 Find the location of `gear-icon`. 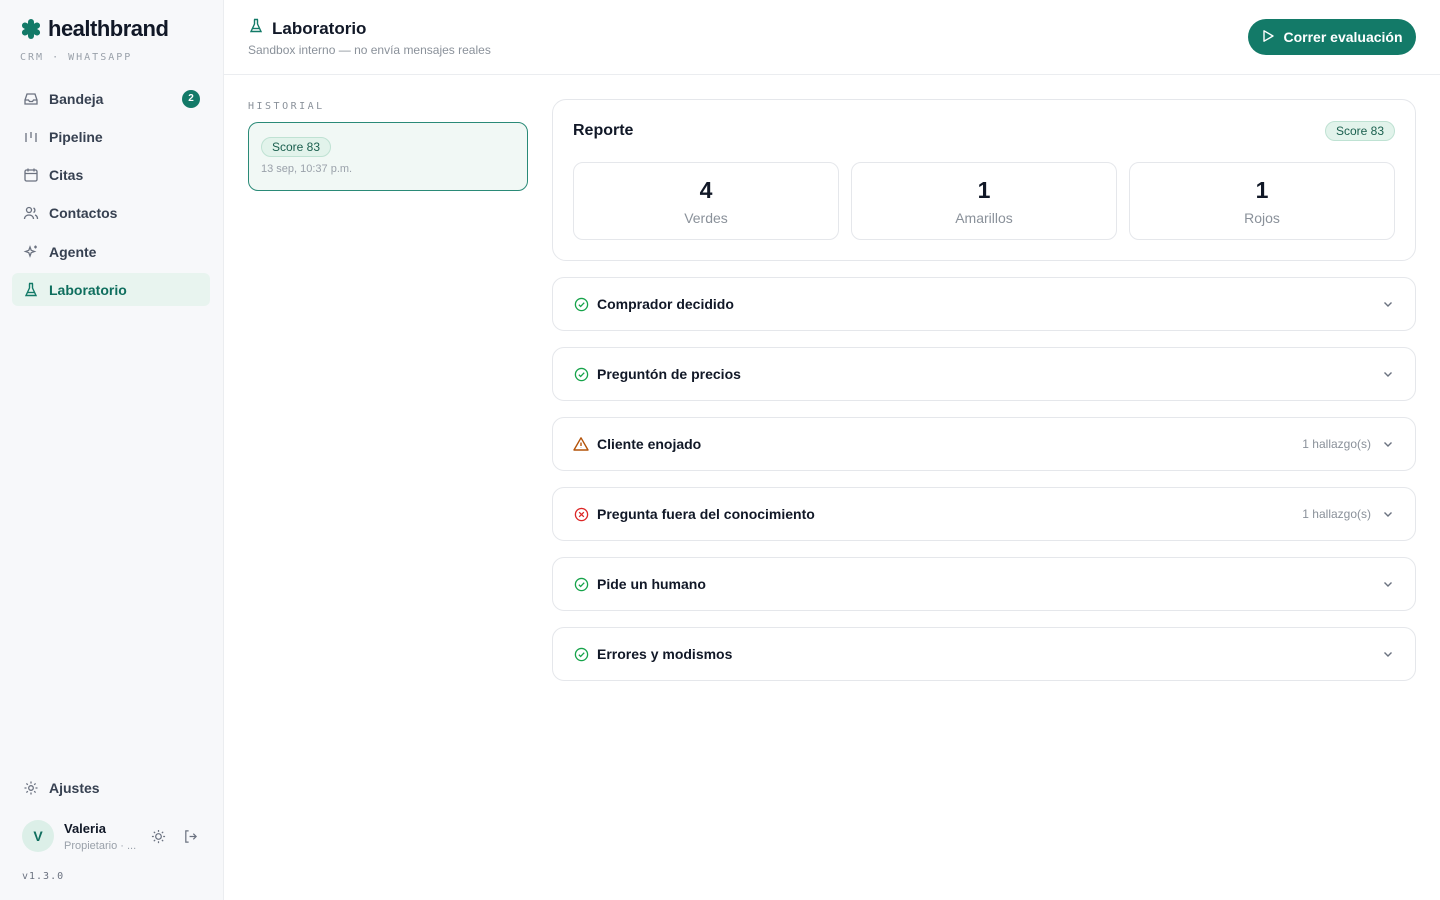

gear-icon is located at coordinates (31, 788).